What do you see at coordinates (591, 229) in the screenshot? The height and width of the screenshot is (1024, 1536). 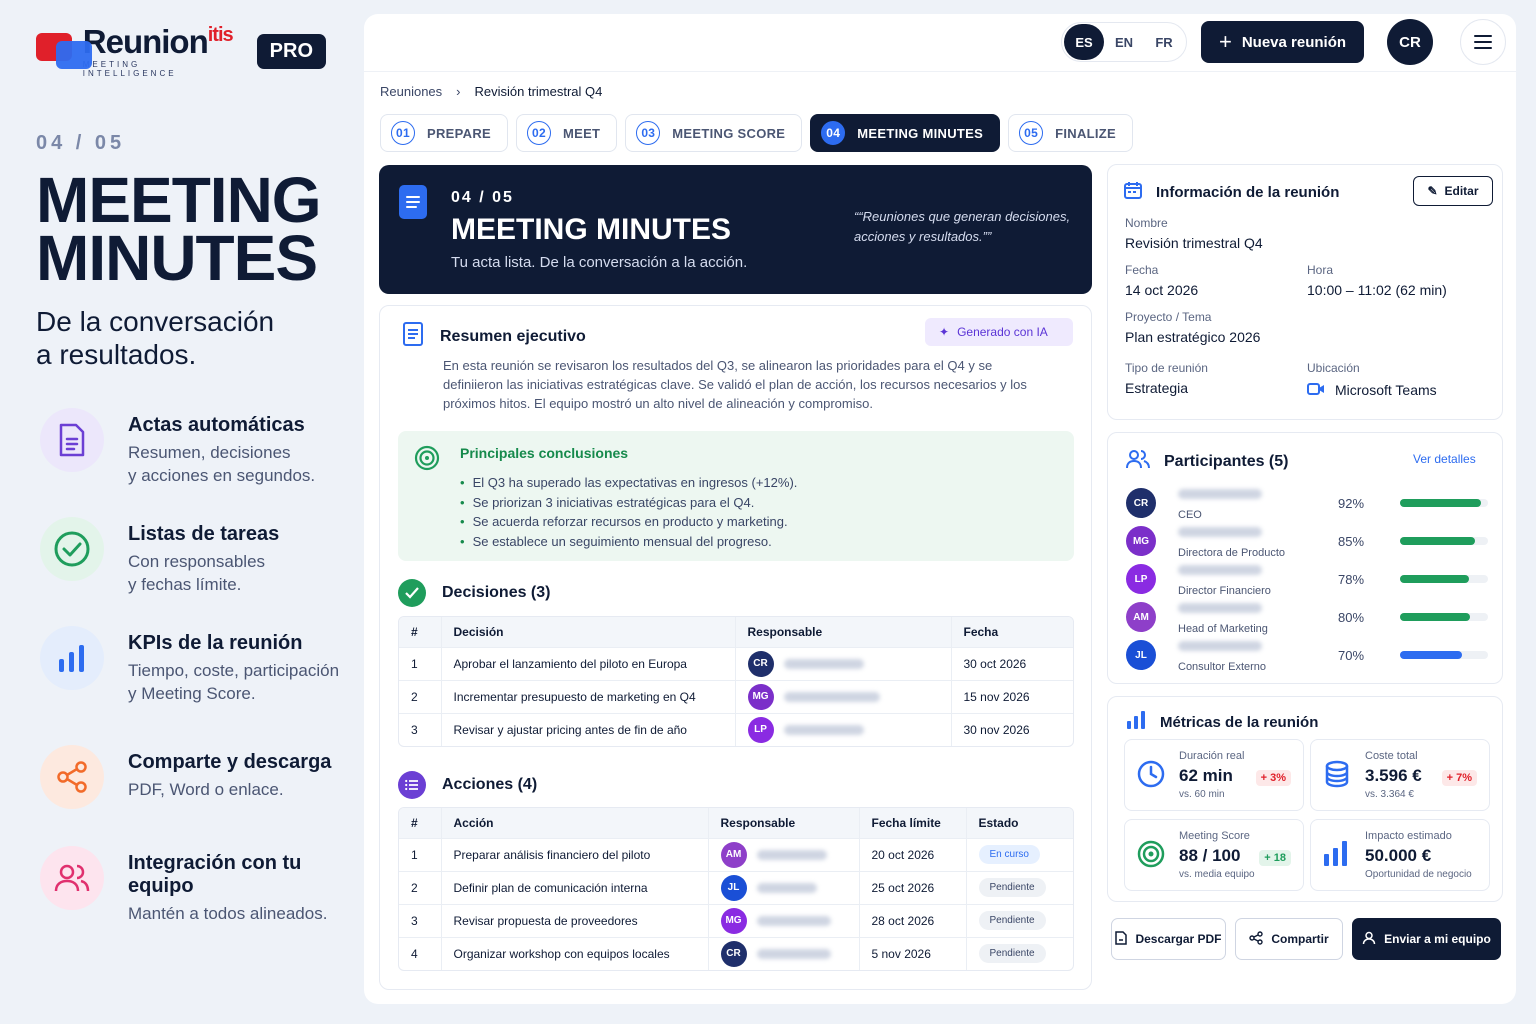 I see `hero-title: MEETING MINUTES` at bounding box center [591, 229].